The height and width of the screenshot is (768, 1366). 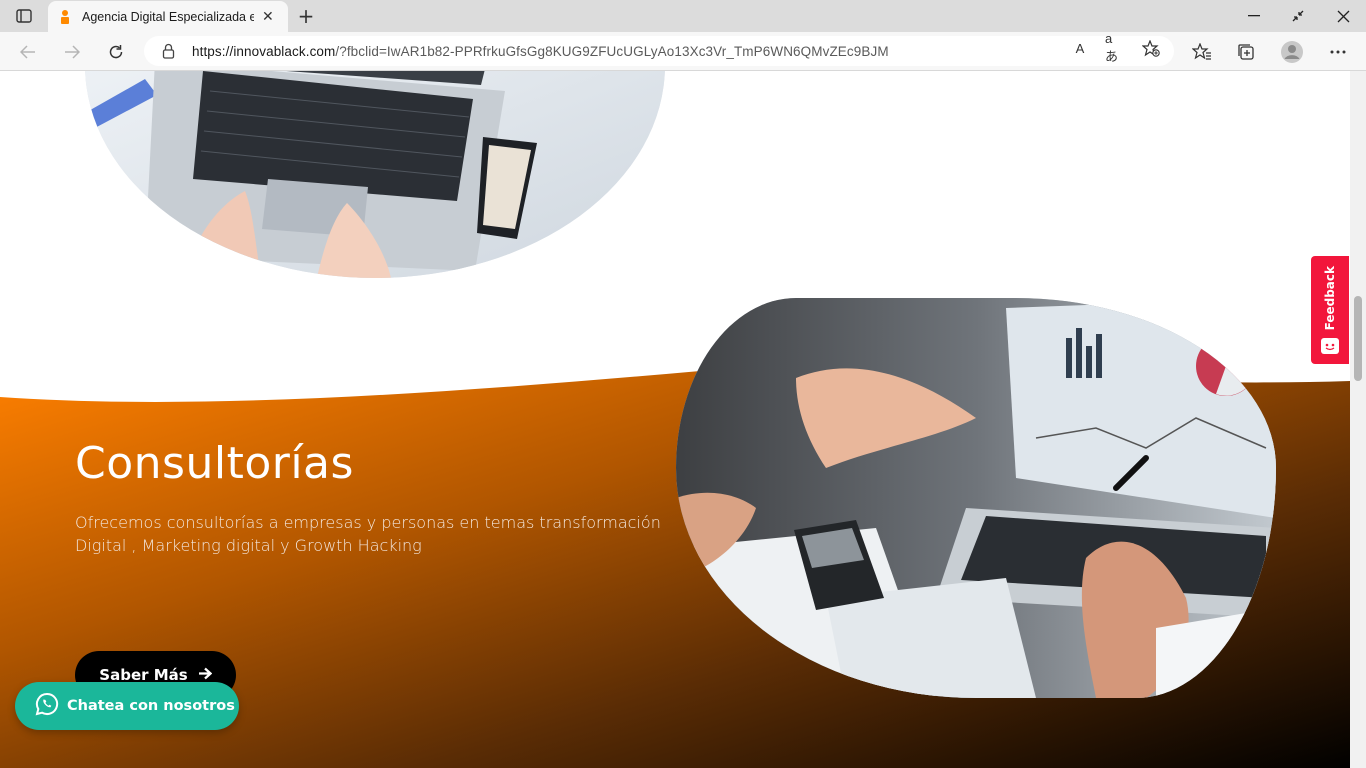 I want to click on tab-title: Agencia Digital Especializada en, so click(x=168, y=16).